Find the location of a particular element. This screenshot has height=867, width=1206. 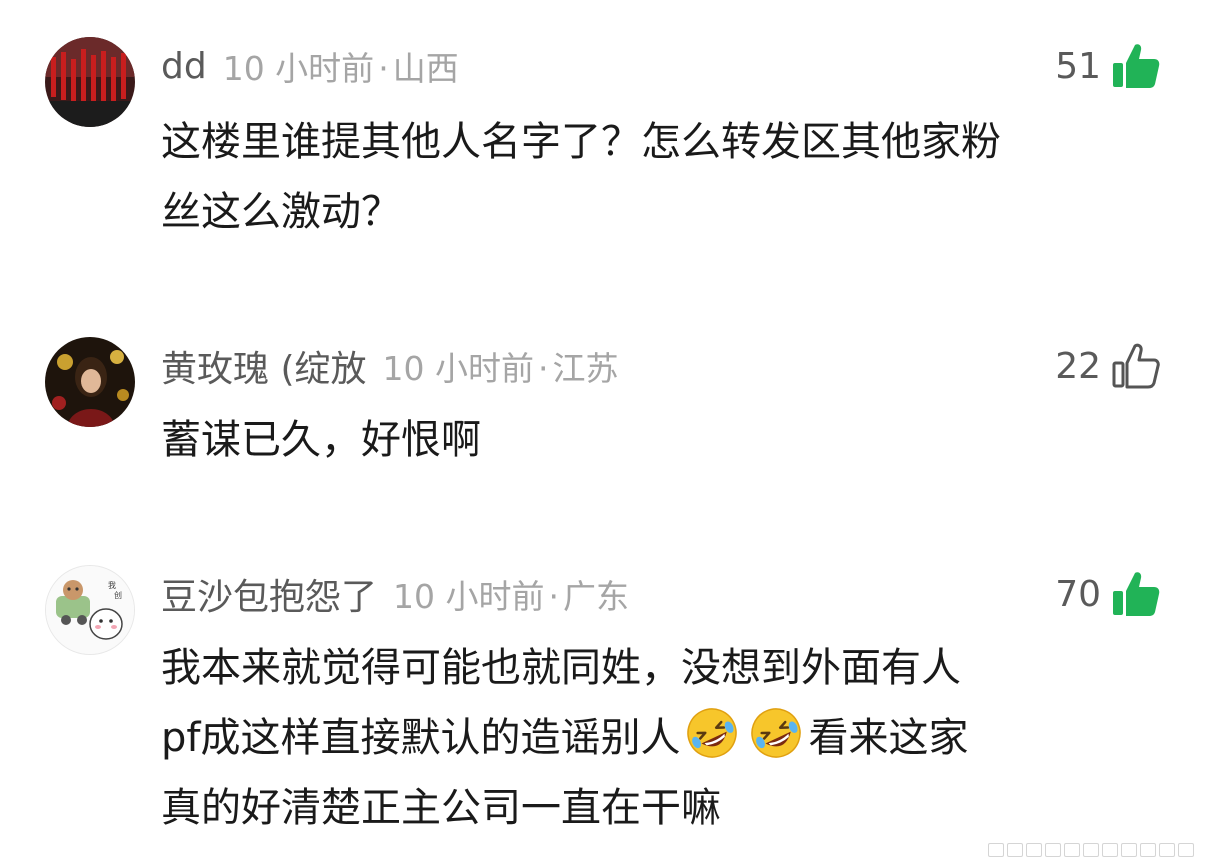

location: 江苏 is located at coordinates (585, 368).